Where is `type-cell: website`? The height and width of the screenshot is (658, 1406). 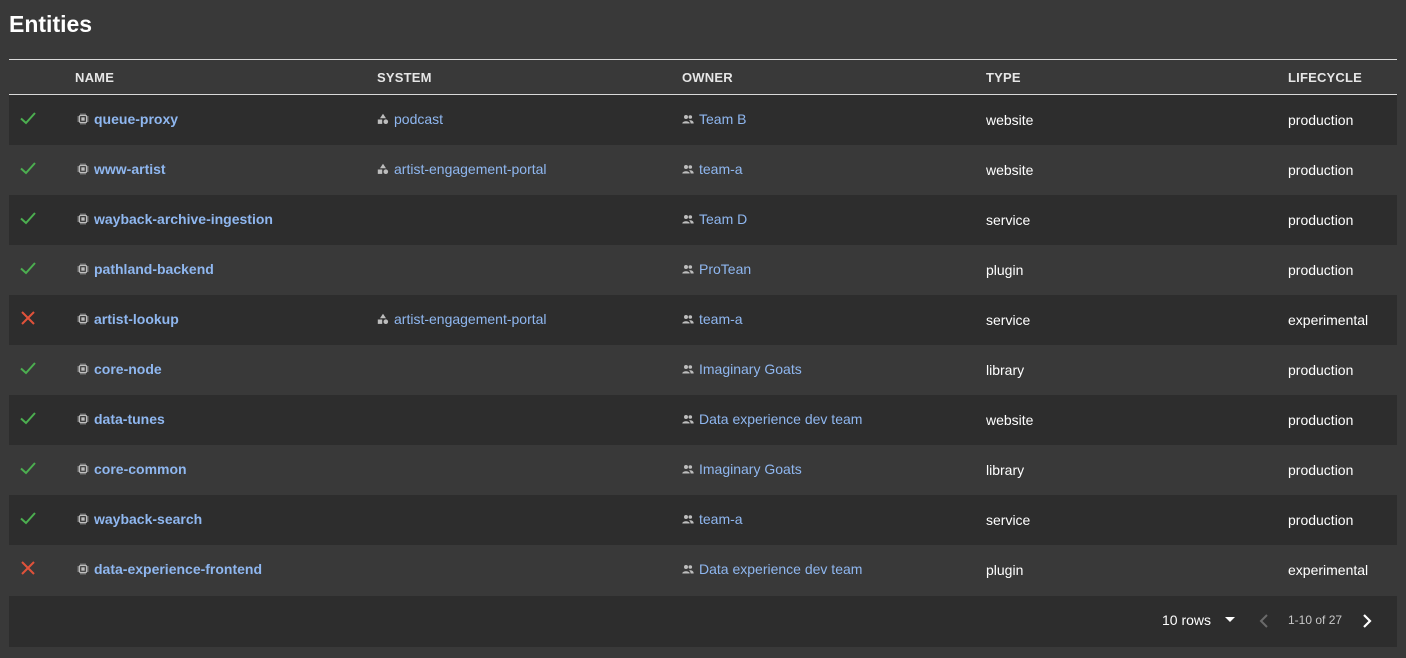
type-cell: website is located at coordinates (1010, 119).